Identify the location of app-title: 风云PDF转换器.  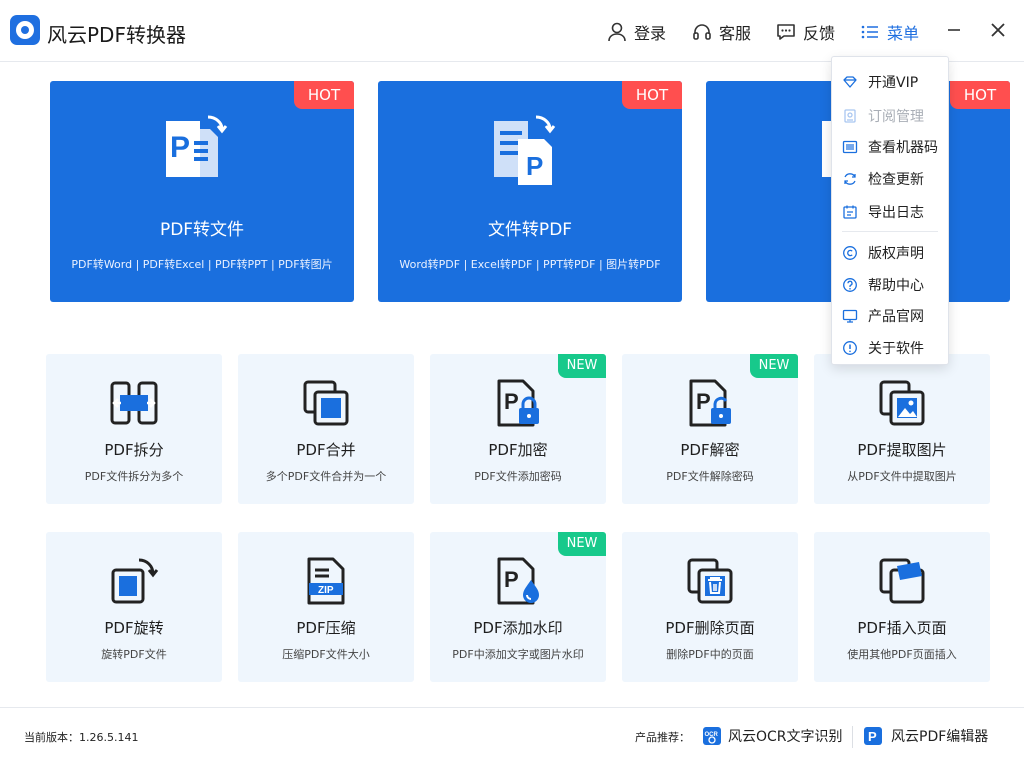
(116, 35).